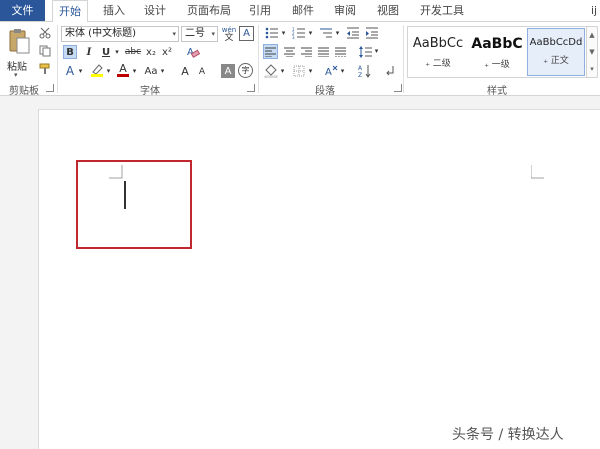 This screenshot has height=449, width=600. I want to click on multilevel-list-button, so click(326, 33).